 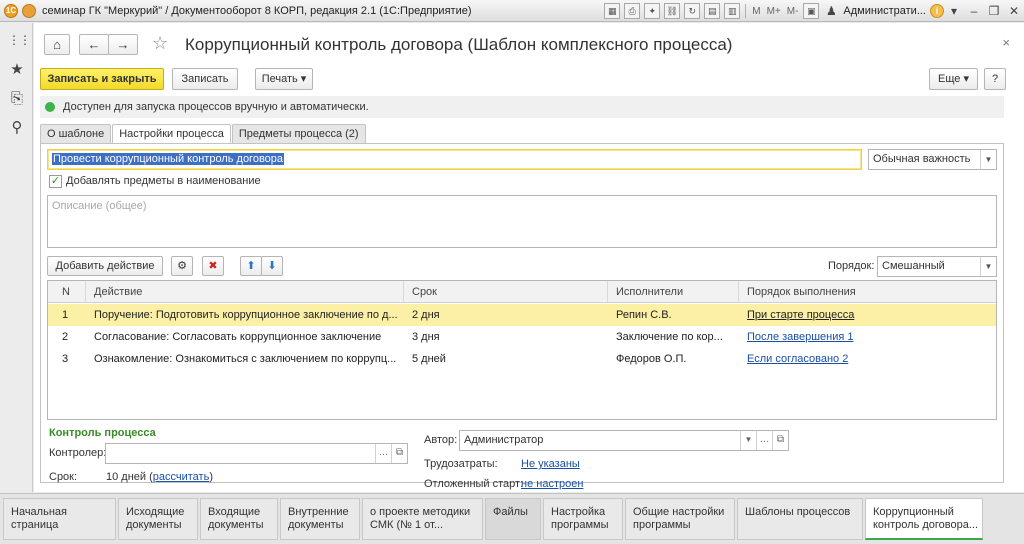 I want to click on term-value: 10 дней (рассчитать), so click(x=159, y=477).